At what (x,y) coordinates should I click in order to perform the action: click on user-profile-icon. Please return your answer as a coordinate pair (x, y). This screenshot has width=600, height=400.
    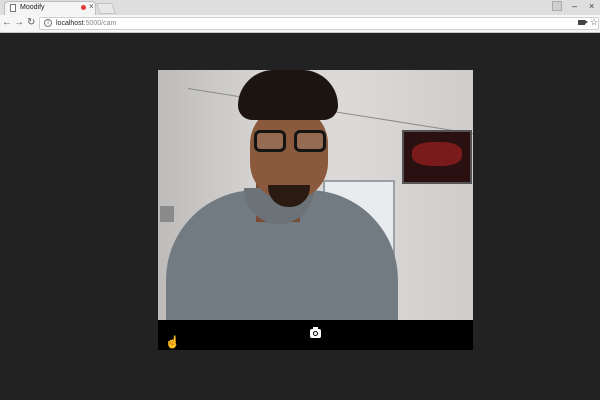
    Looking at the image, I should click on (557, 6).